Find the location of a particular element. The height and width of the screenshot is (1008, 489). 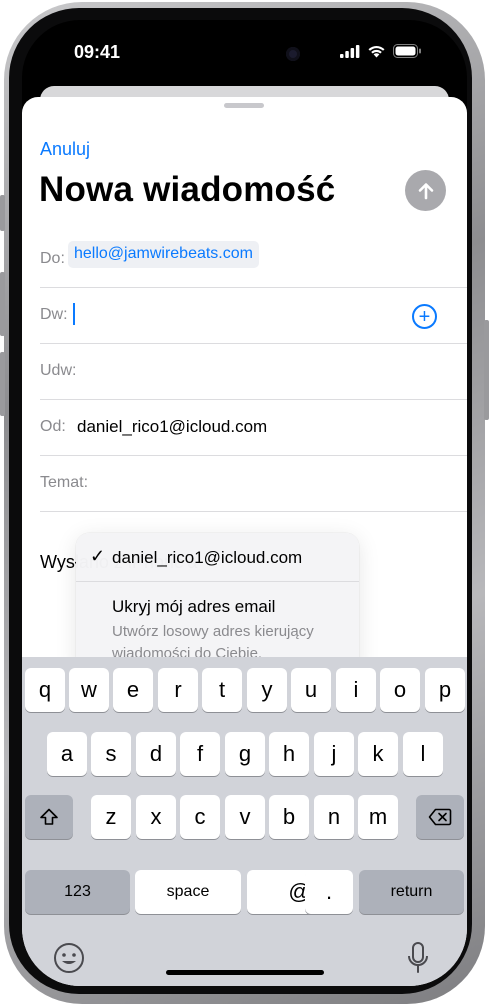

numbers-key: 123 is located at coordinates (77, 892).